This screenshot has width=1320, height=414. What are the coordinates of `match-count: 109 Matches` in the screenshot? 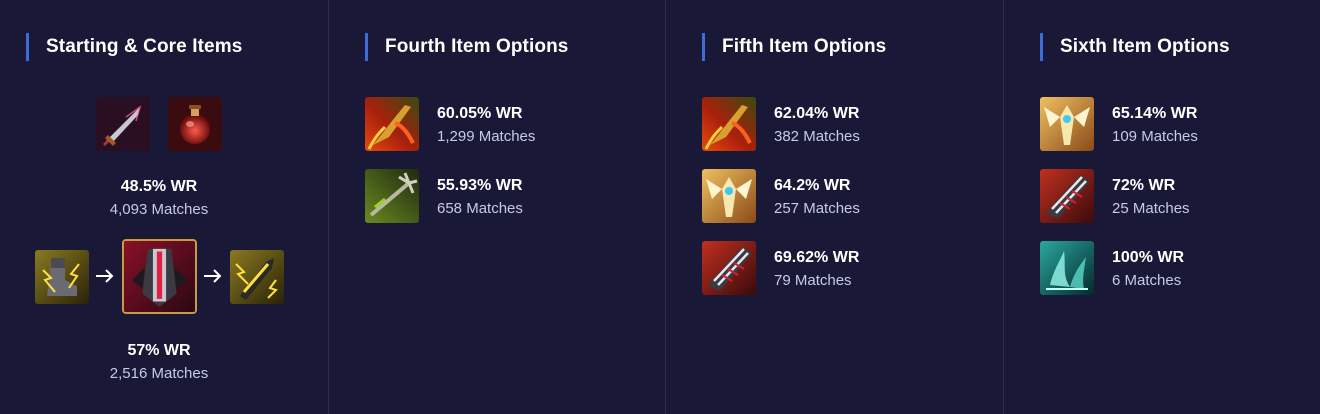 It's located at (1155, 136).